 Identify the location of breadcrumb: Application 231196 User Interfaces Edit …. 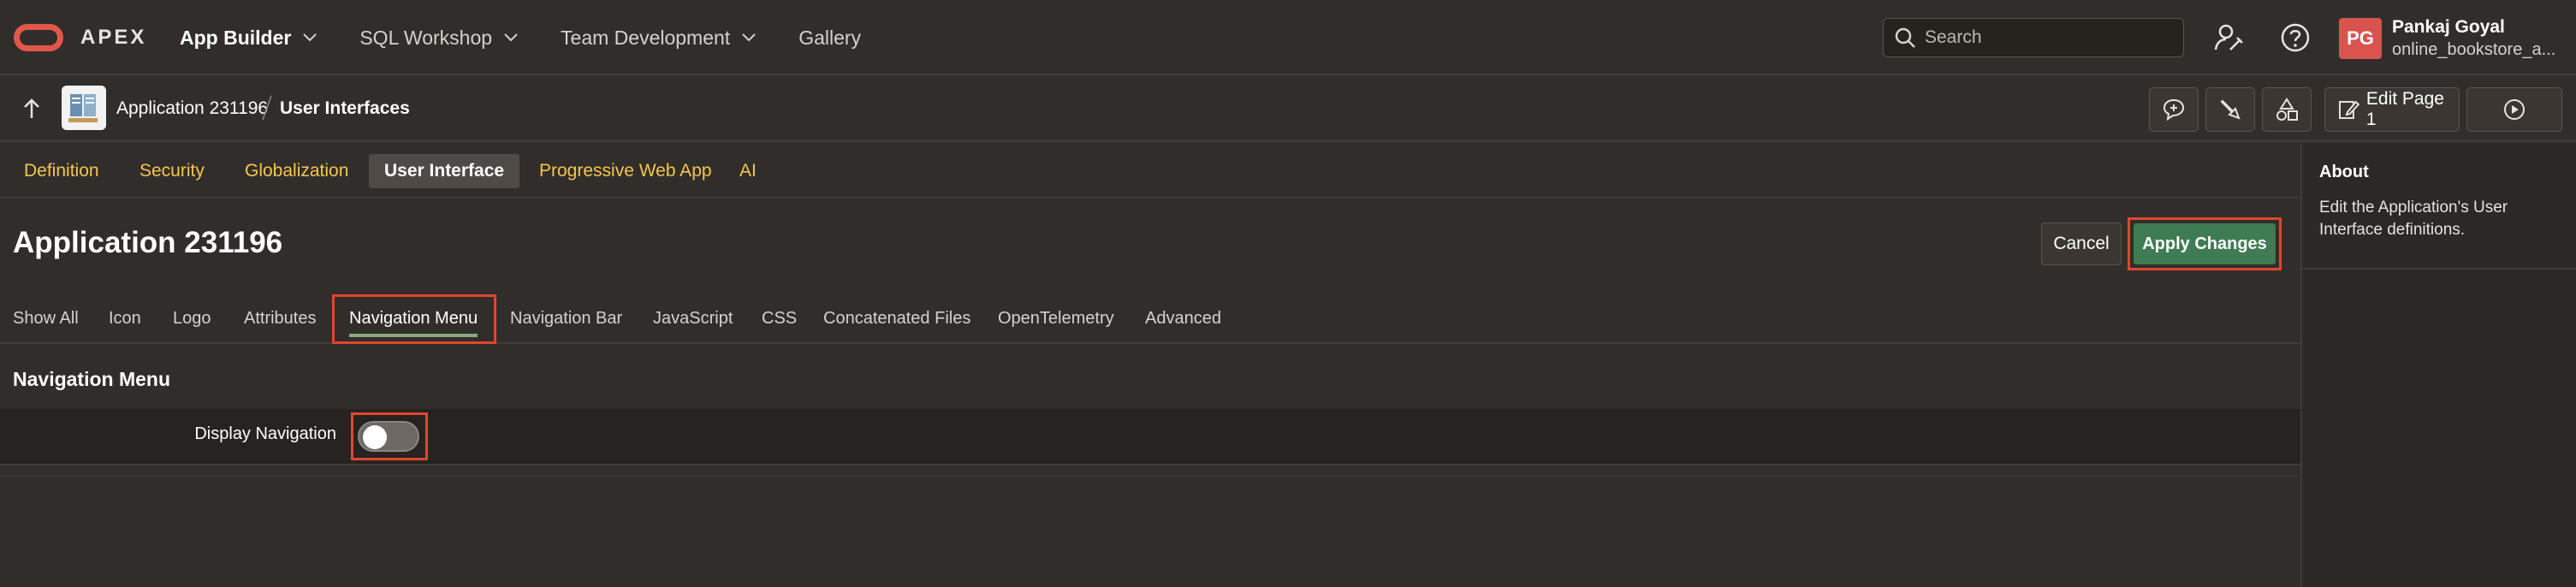
(1288, 109).